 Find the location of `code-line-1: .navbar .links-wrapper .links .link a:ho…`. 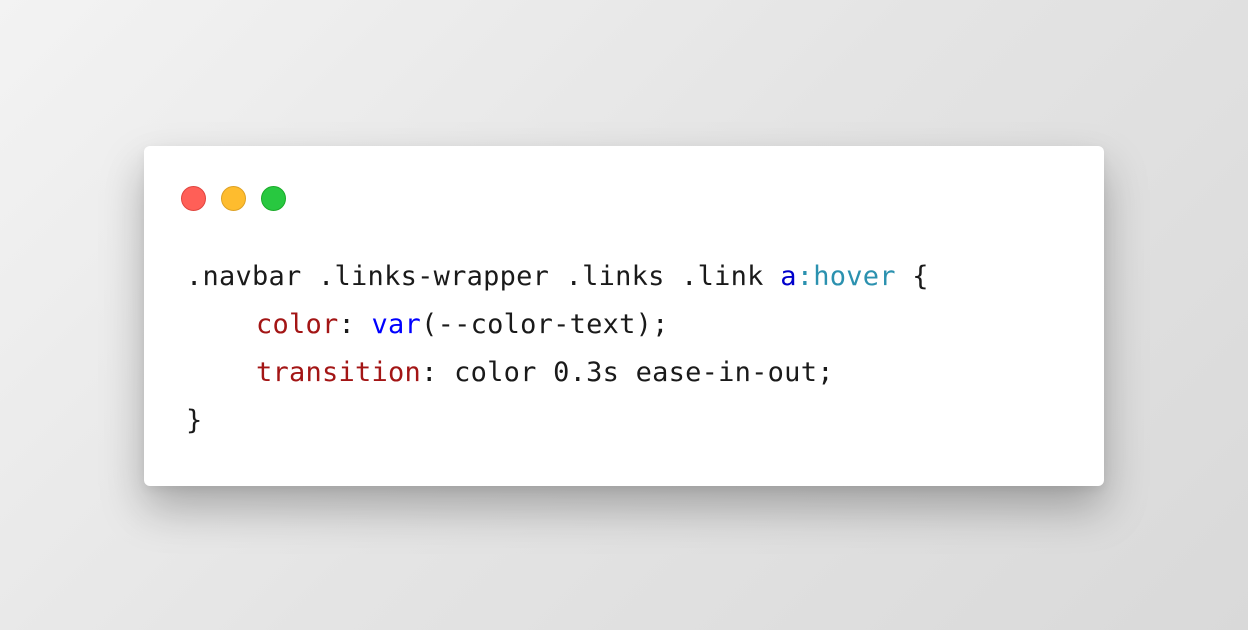

code-line-1: .navbar .links-wrapper .links .link a:ho… is located at coordinates (557, 277).